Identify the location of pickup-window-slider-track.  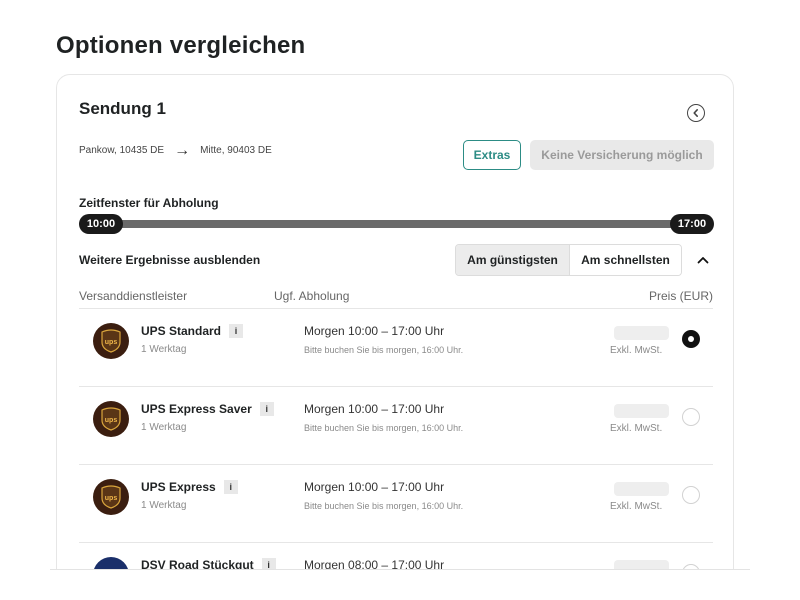
(397, 224).